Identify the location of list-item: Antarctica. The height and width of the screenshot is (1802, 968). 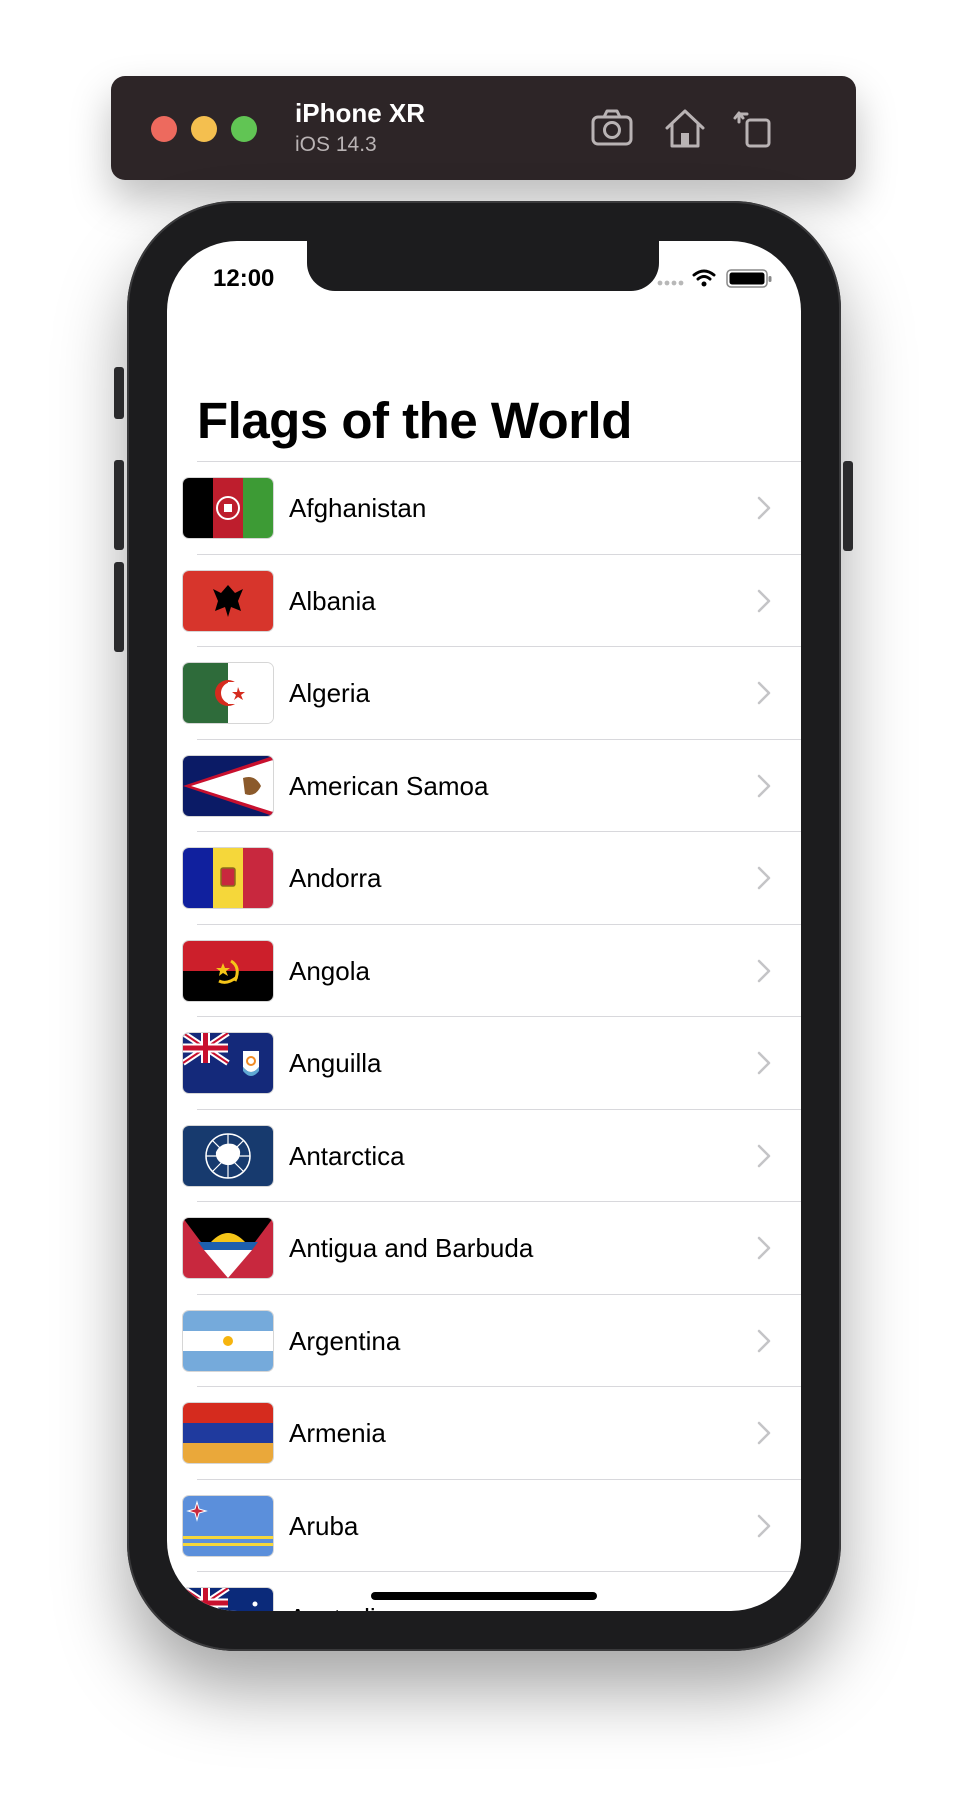
(484, 1156).